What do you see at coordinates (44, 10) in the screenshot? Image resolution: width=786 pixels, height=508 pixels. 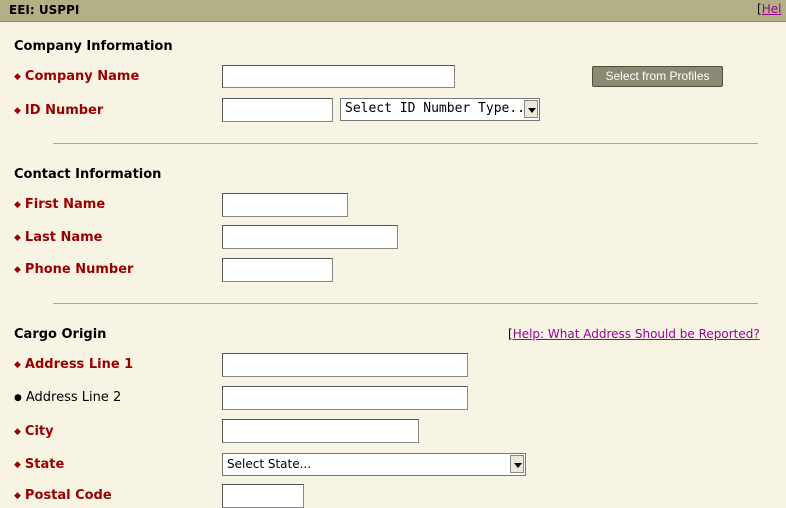 I see `page-title: EEI: USPPI` at bounding box center [44, 10].